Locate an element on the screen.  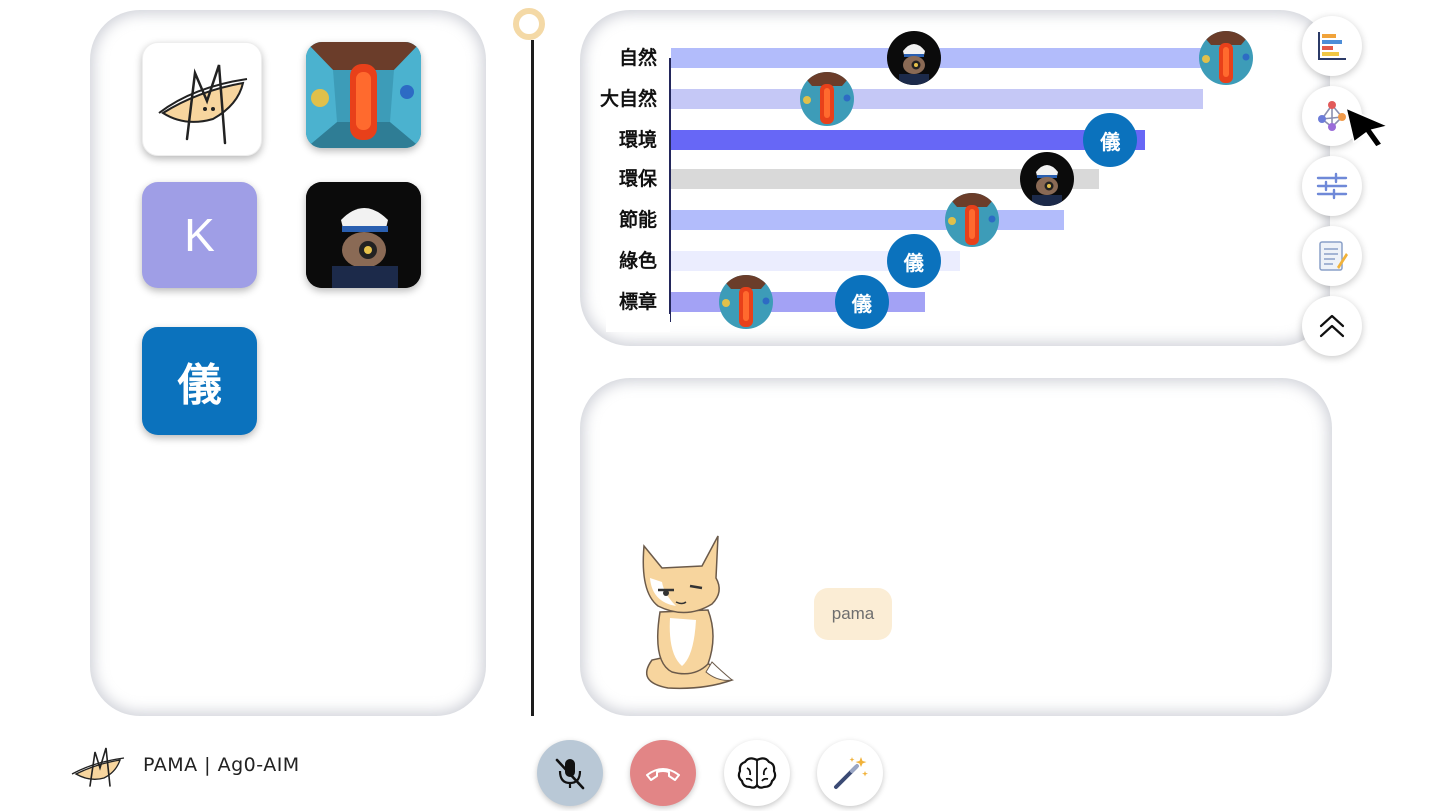
notes-button is located at coordinates (1332, 256).